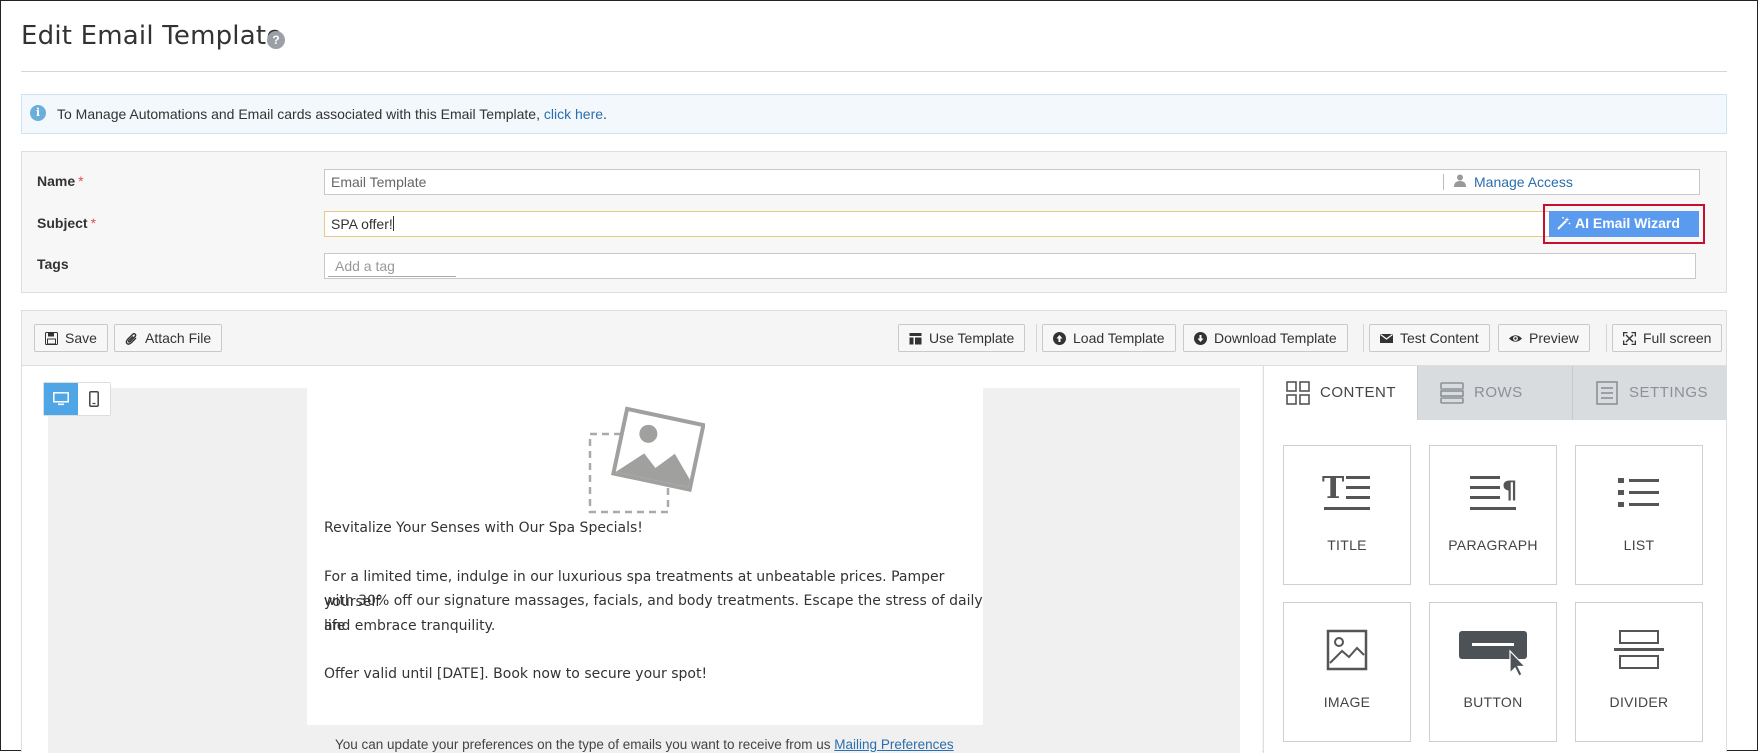 The height and width of the screenshot is (753, 1758). I want to click on expand-icon, so click(1629, 338).